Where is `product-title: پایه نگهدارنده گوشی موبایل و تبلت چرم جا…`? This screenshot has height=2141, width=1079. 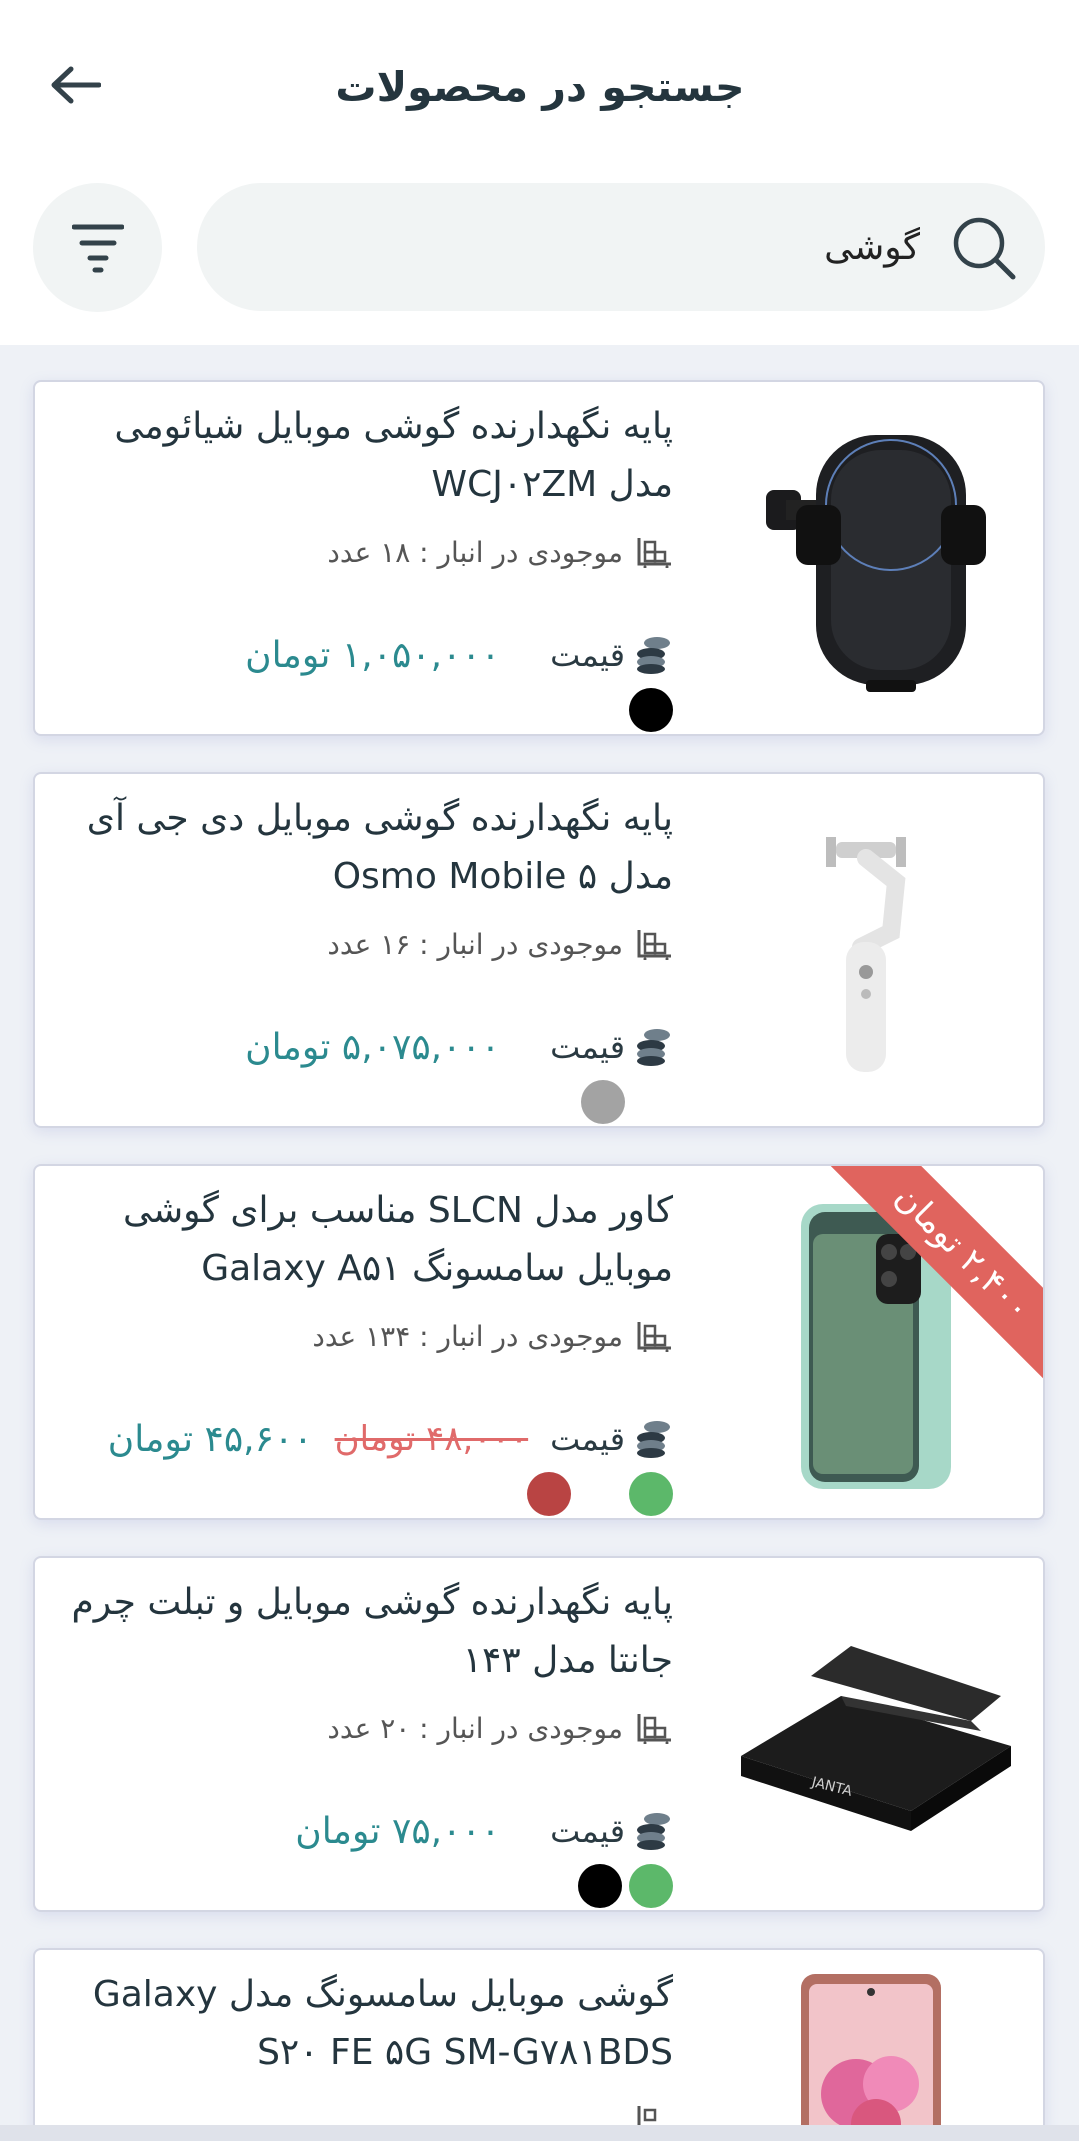 product-title: پایه نگهدارنده گوشی موبایل و تبلت چرم جا… is located at coordinates (363, 1632).